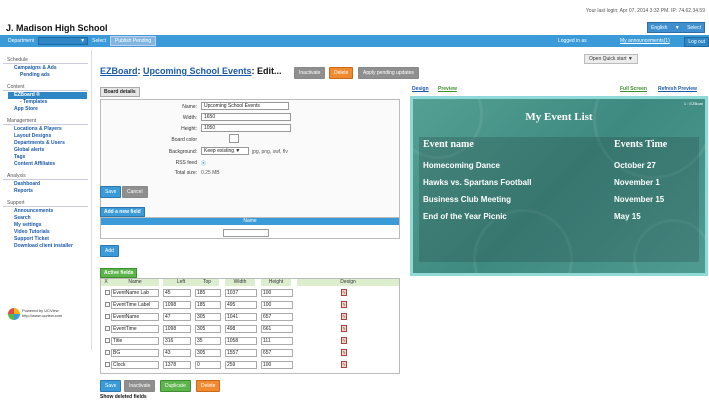 The image size is (709, 401). I want to click on sidebar-item-app-store: App Store, so click(45, 109).